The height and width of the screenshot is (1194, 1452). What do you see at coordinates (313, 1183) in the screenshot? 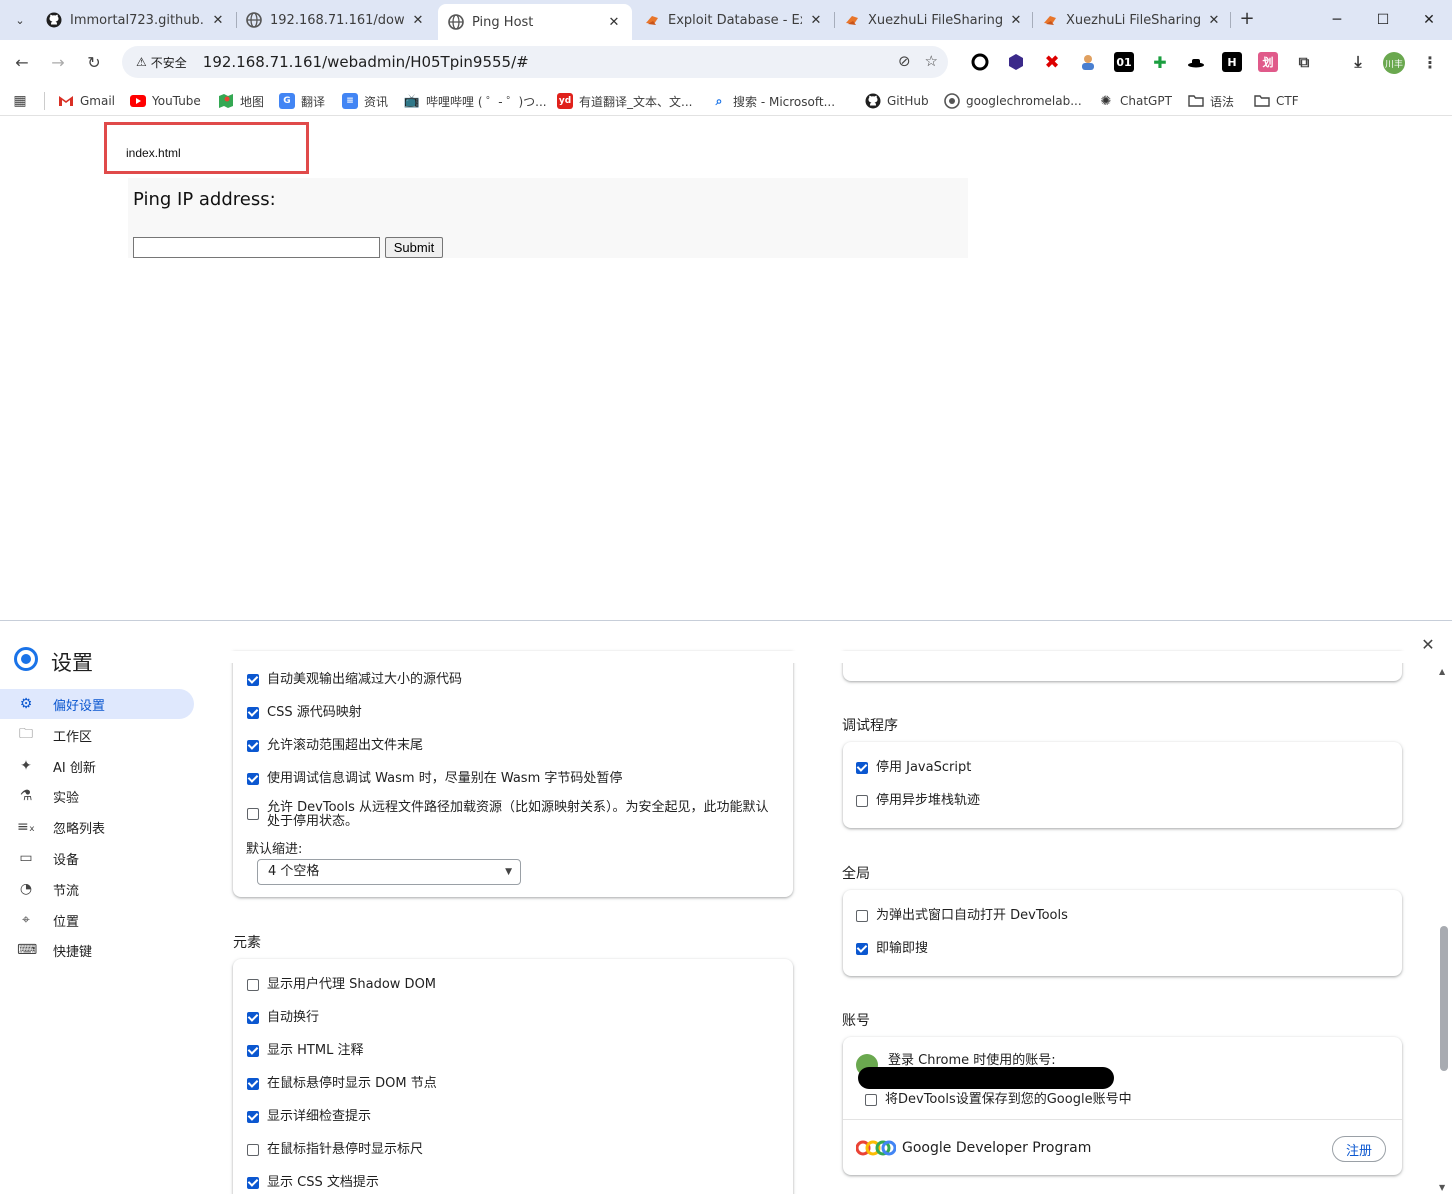
I see `option-css-doc-hints: 显示 CSS 文档提示` at bounding box center [313, 1183].